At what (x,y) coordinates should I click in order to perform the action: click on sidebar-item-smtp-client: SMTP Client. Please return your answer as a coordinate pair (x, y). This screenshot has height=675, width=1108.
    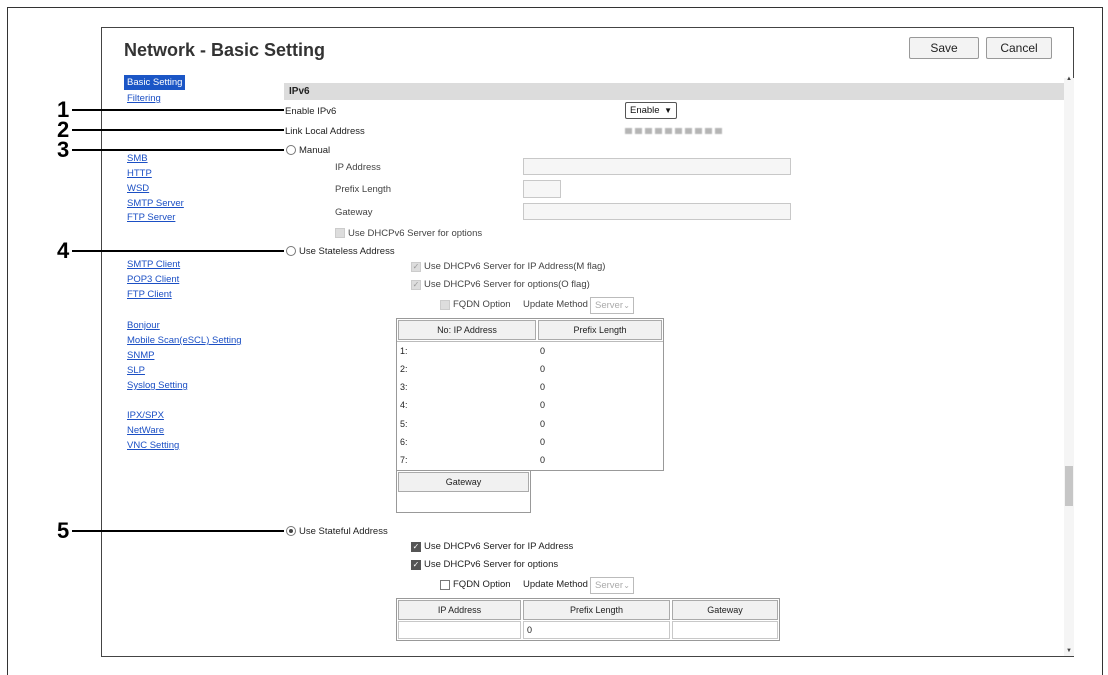
    Looking at the image, I should click on (153, 264).